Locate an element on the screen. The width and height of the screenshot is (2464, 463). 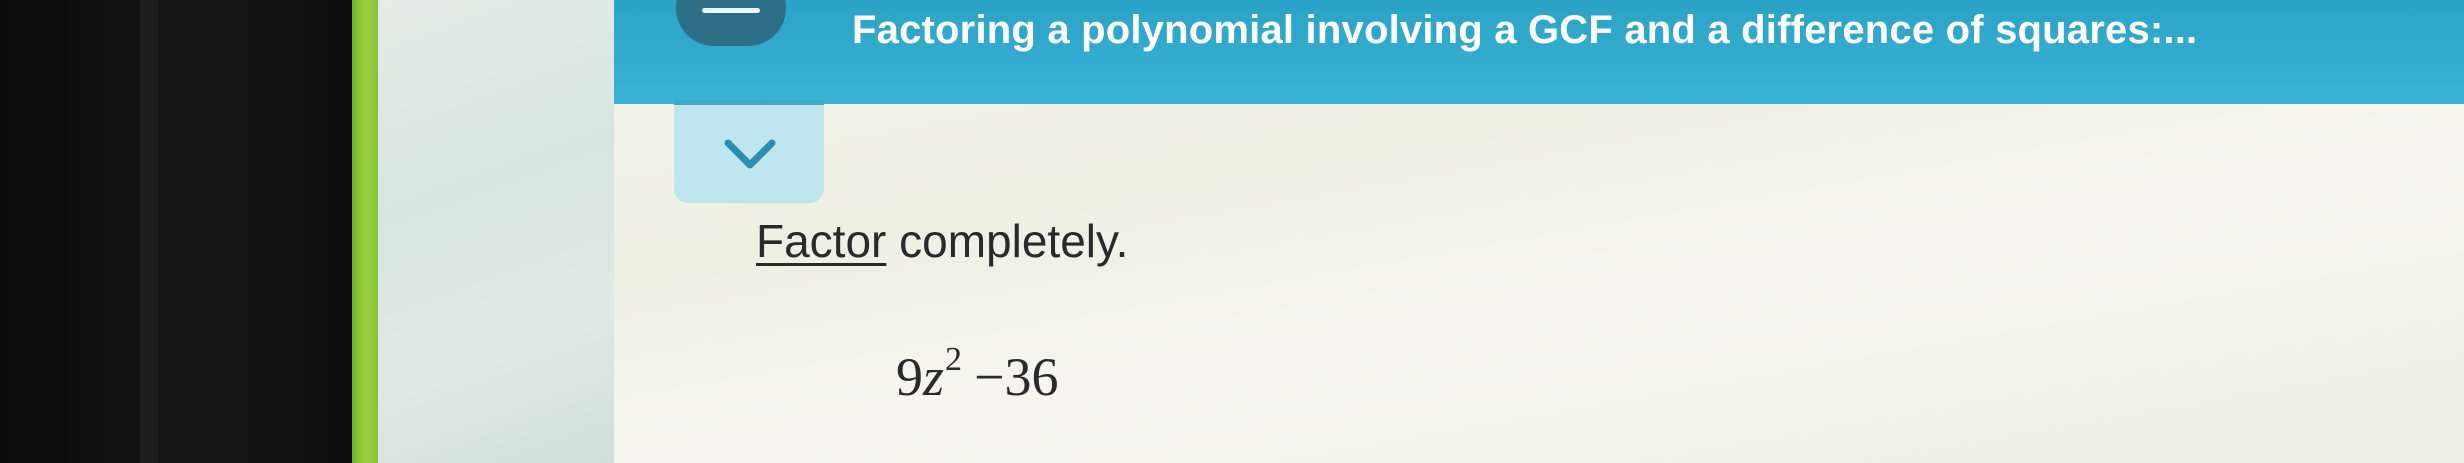
bezel-stripe is located at coordinates (149, 231).